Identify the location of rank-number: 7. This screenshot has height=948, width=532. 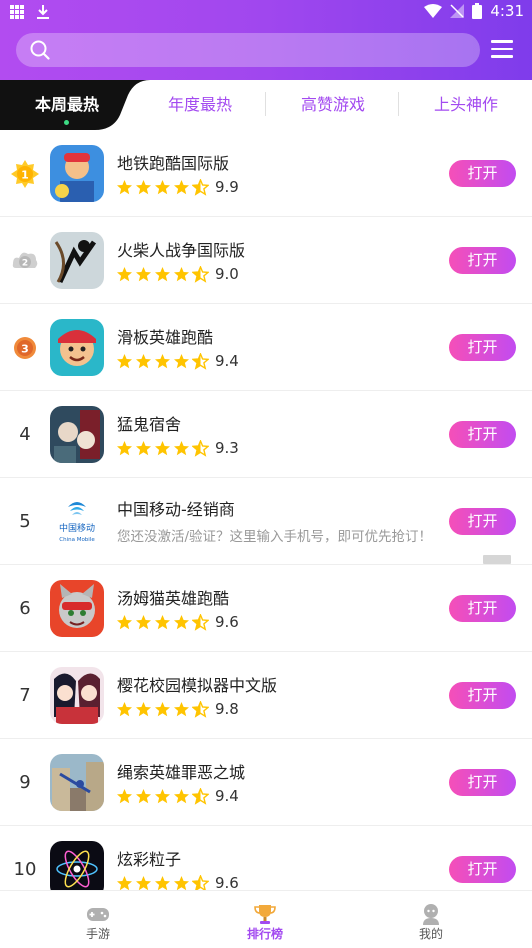
(25, 695).